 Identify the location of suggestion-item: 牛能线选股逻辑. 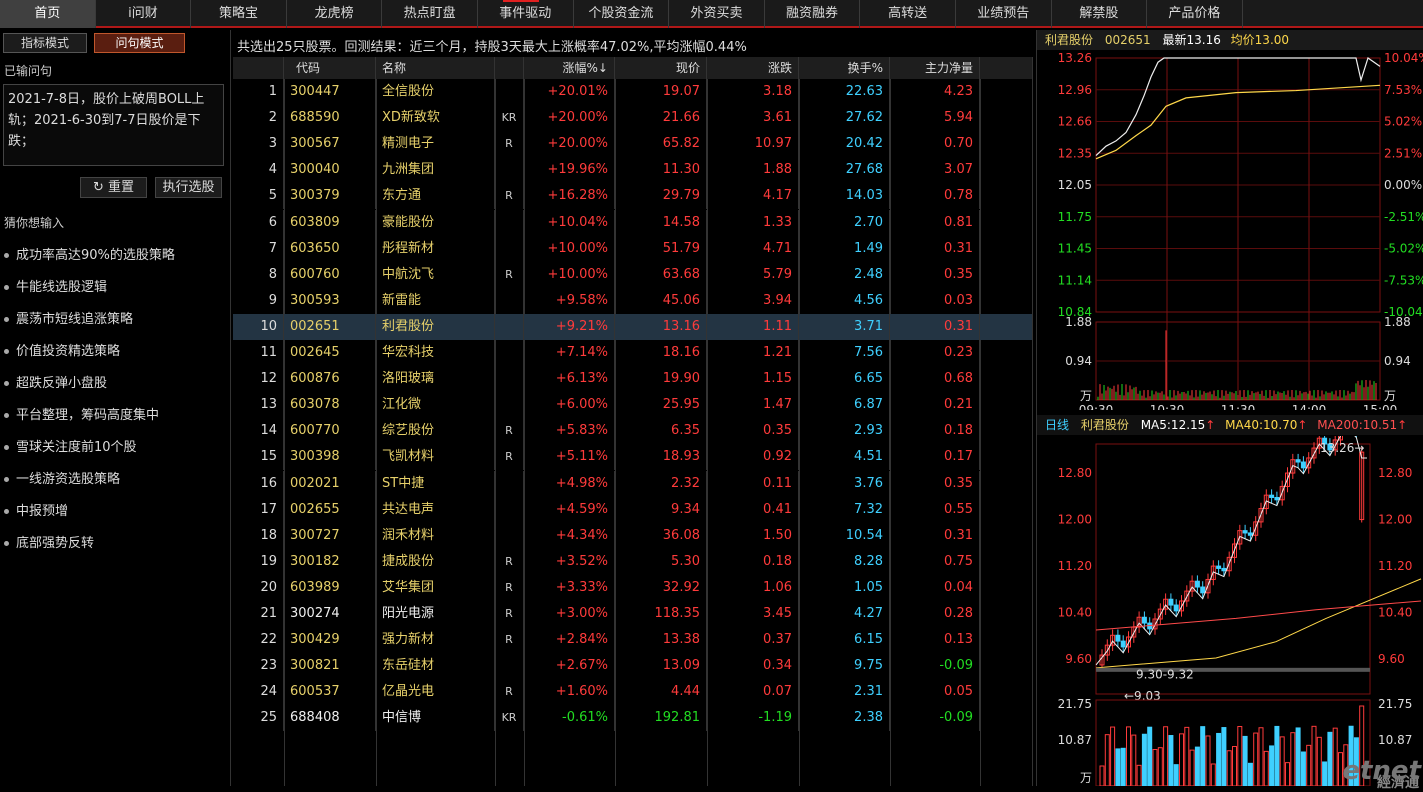
(55, 285).